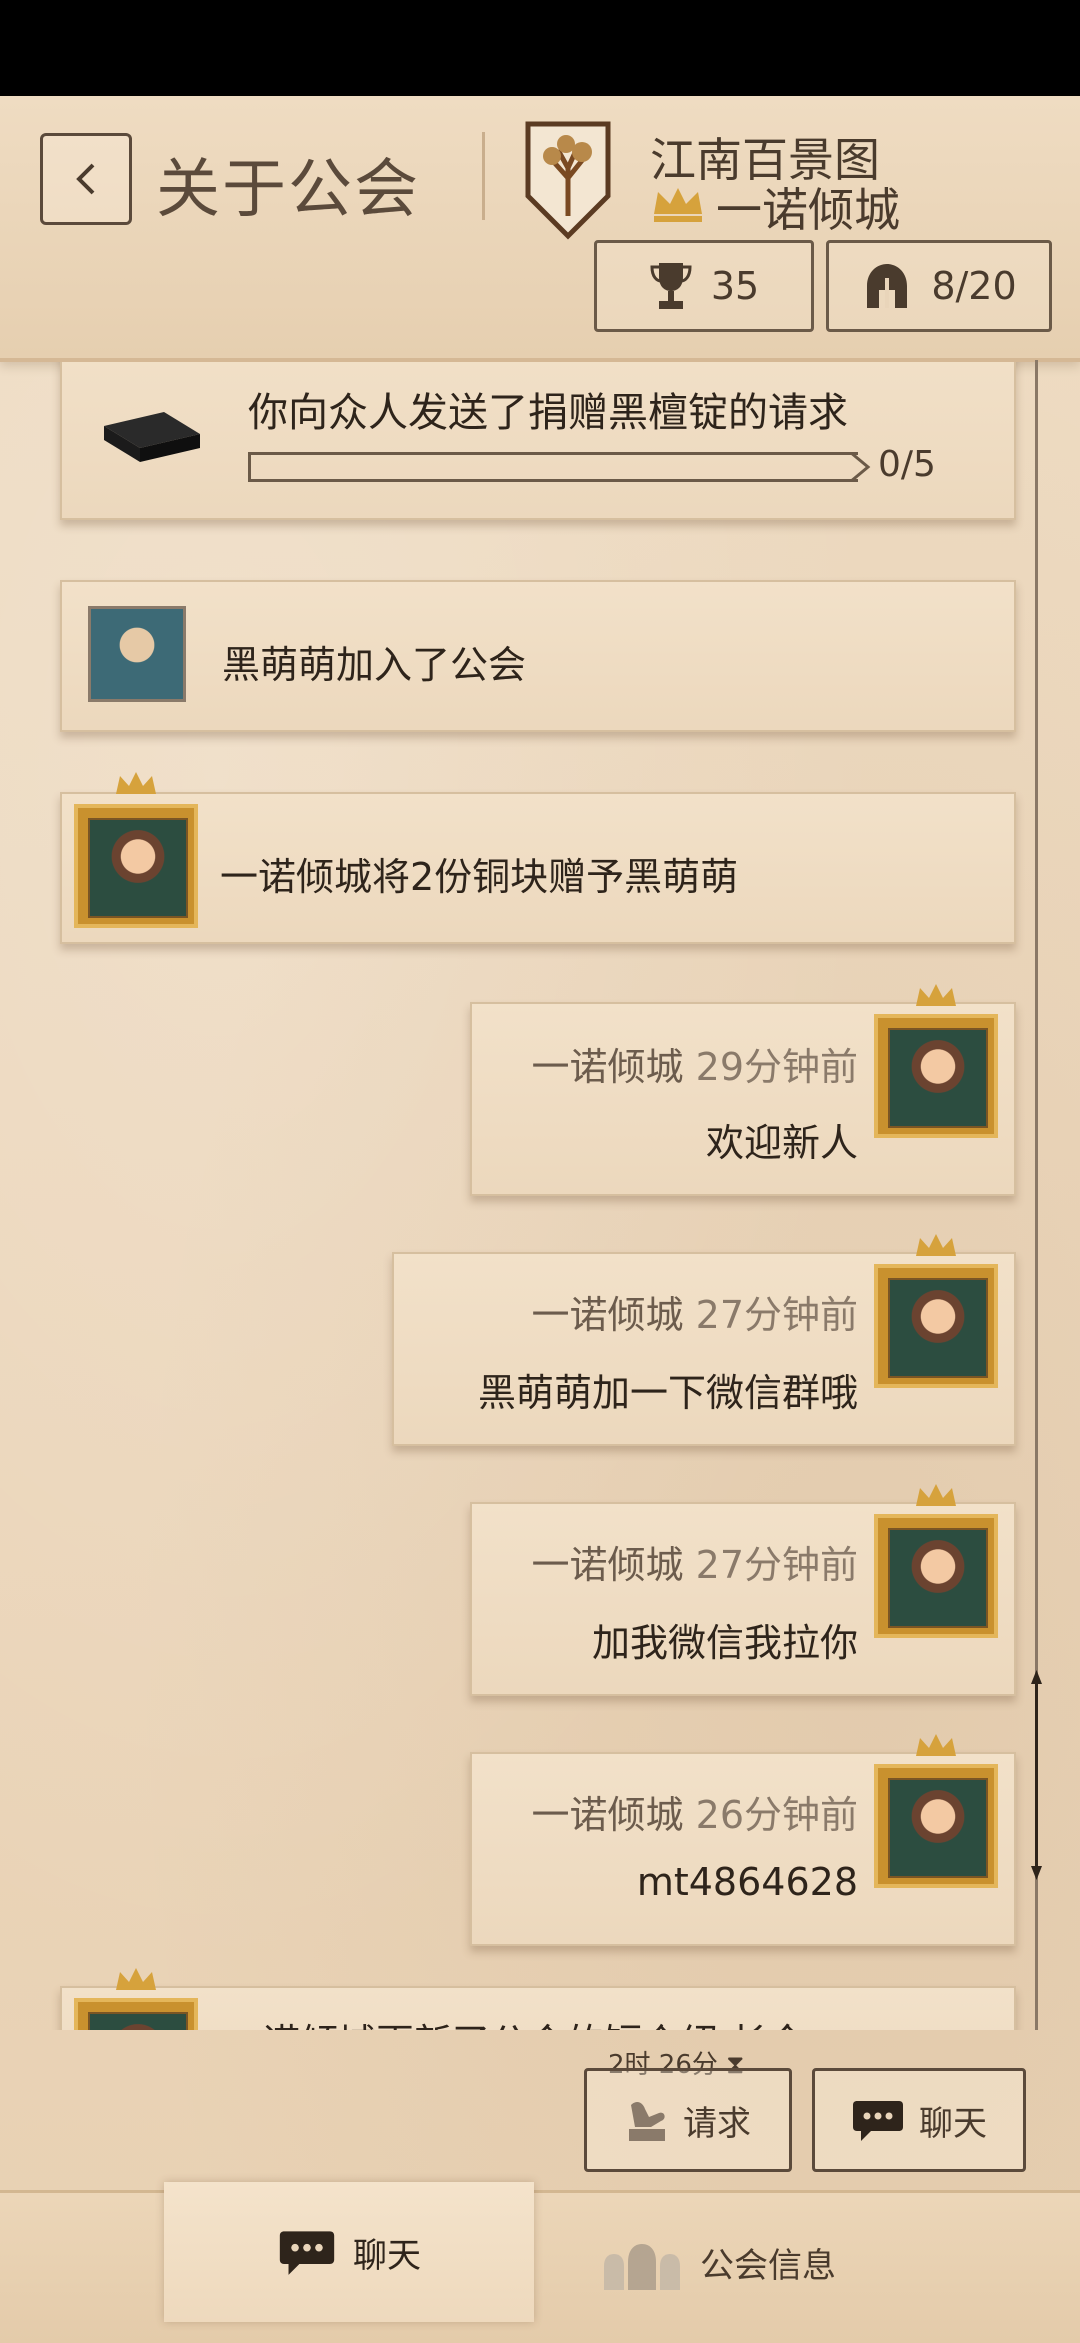  I want to click on message-meta: 一诺倾城 29分钟前, so click(695, 1063).